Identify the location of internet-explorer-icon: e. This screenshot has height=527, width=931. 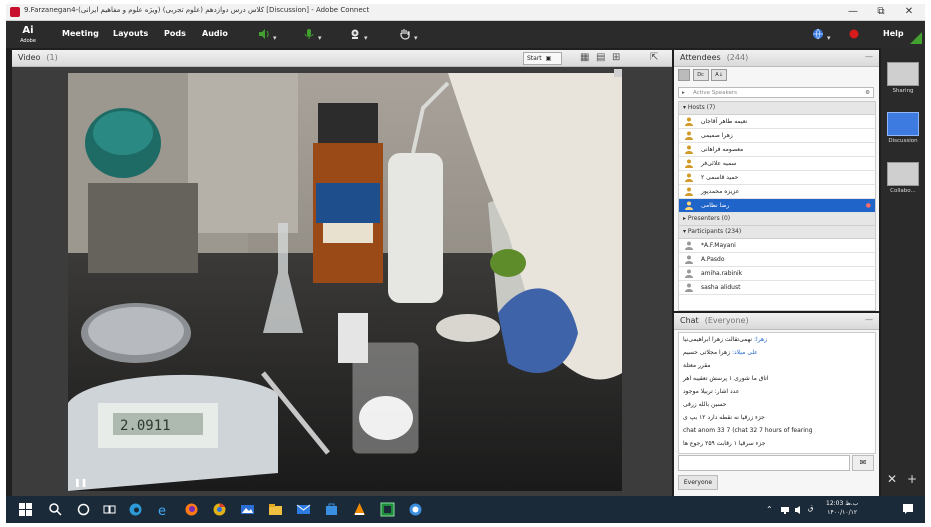
(163, 509).